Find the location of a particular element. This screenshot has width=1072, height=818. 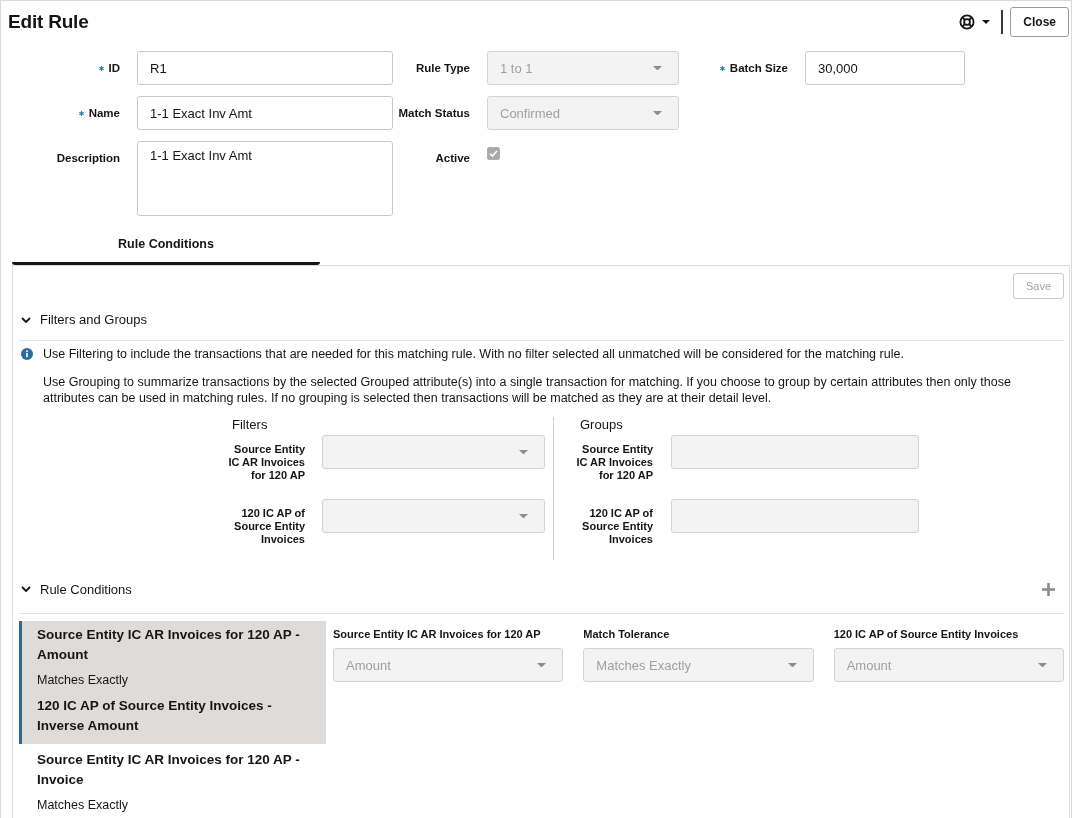

column-title: Groups is located at coordinates (601, 425).